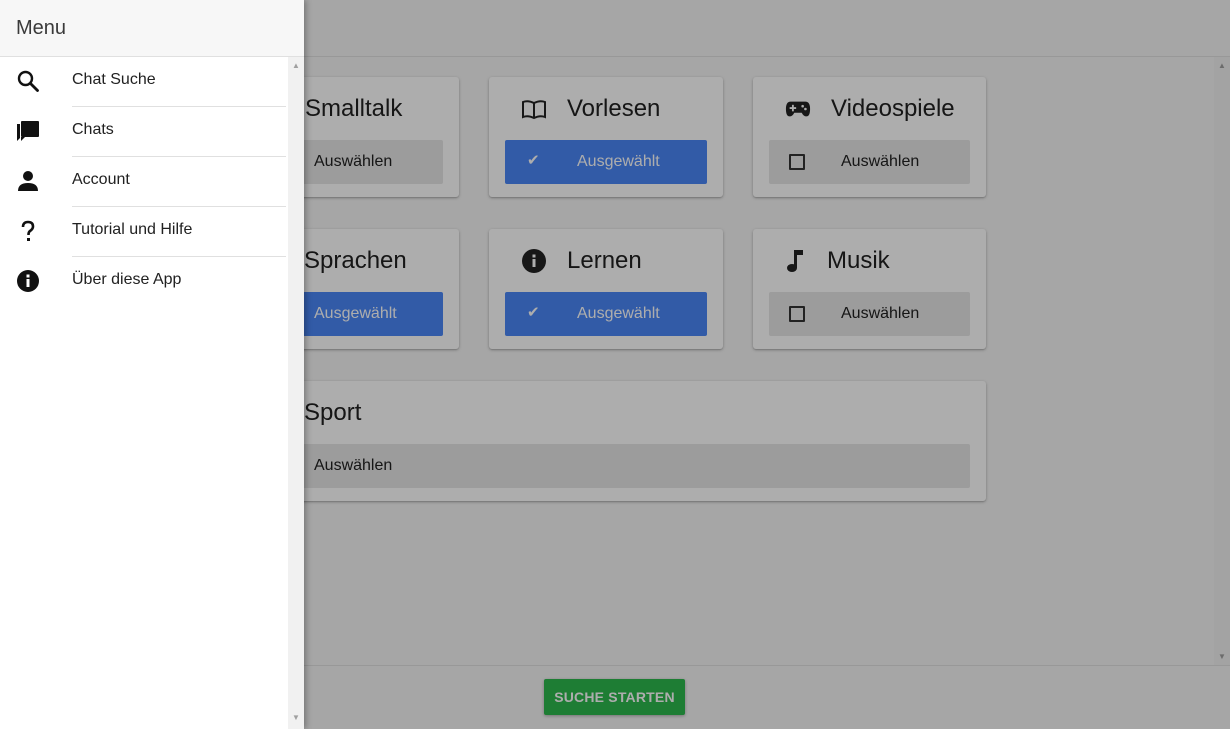  I want to click on nav-item-tutorial-und-hilfe: Tutorial und Hilfe, so click(144, 232).